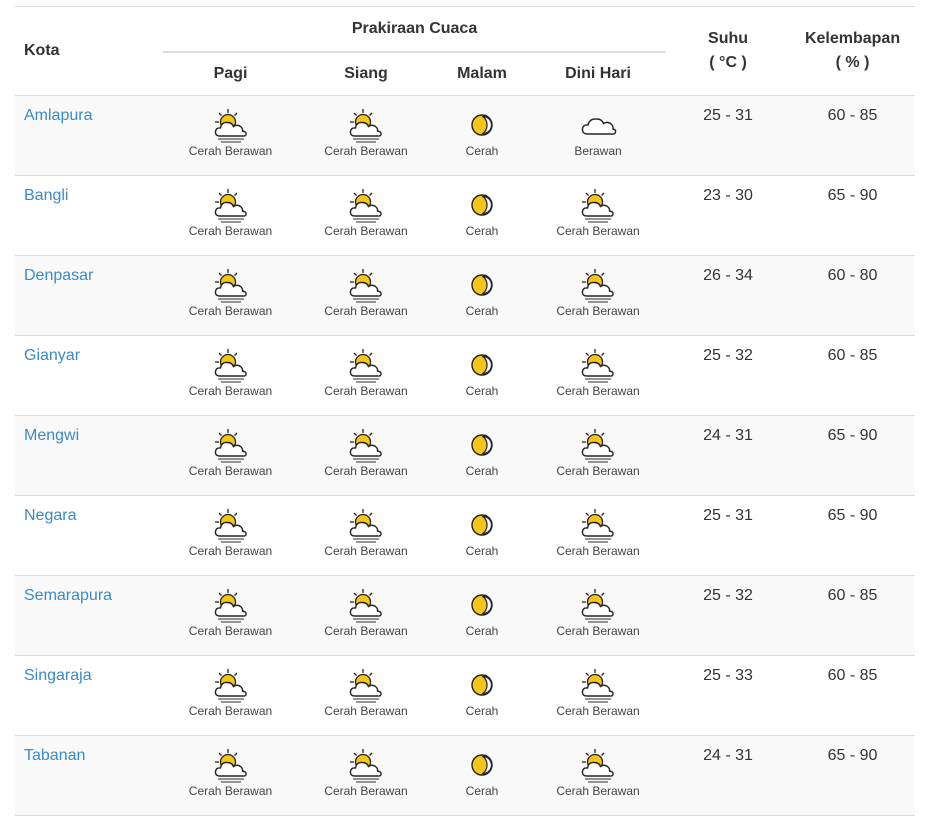 Image resolution: width=926 pixels, height=825 pixels. I want to click on cell-city: Mengwi, so click(89, 456).